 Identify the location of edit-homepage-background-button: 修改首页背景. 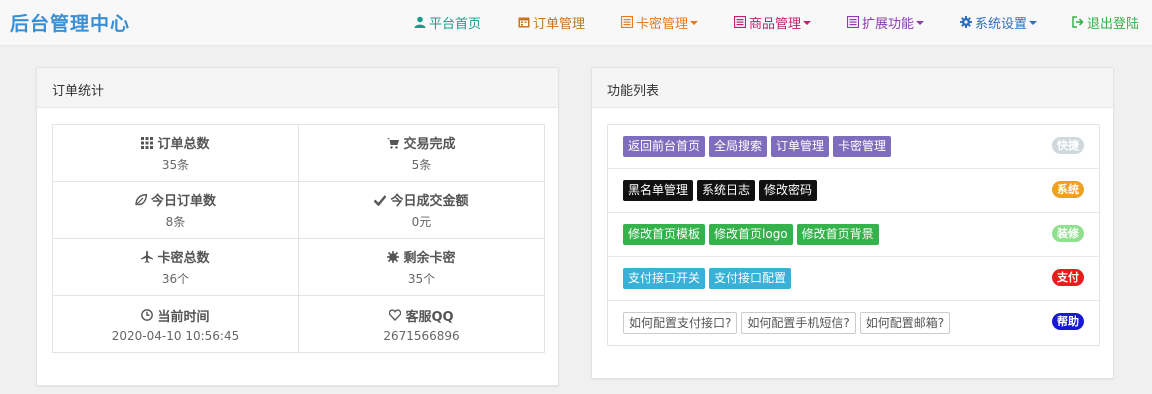
(837, 234).